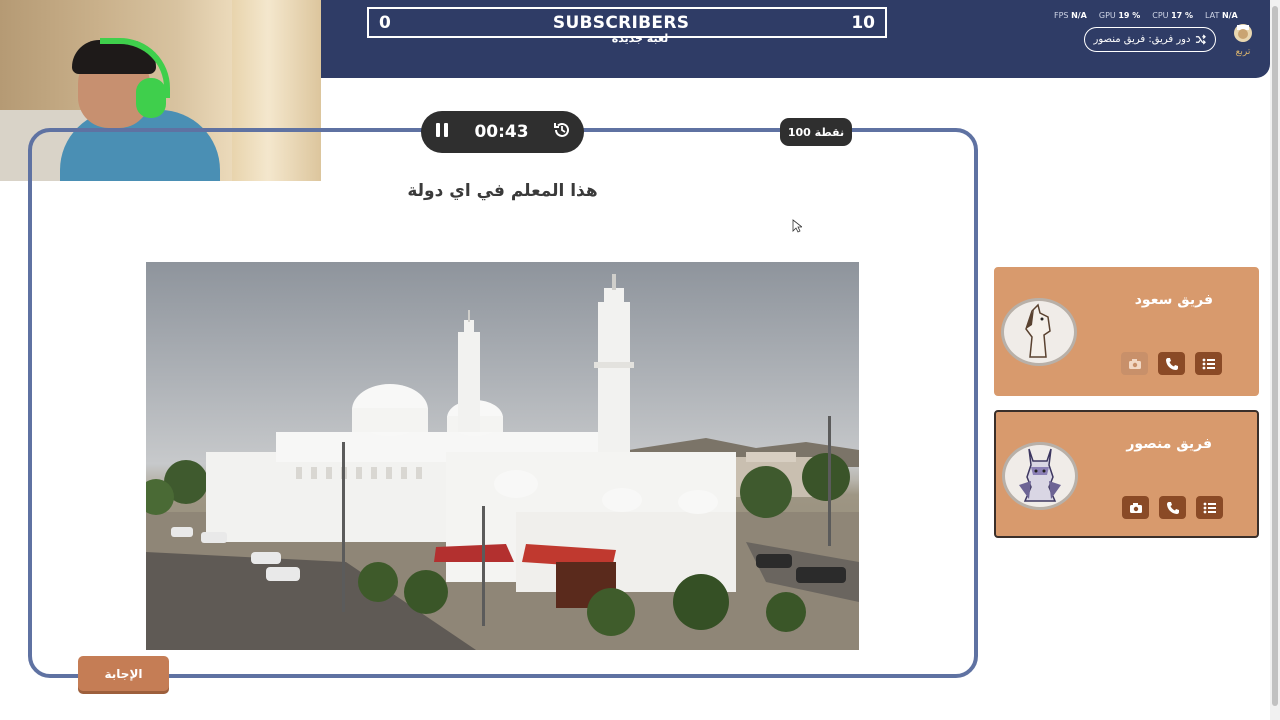 The width and height of the screenshot is (1280, 720). Describe the element at coordinates (385, 22) in the screenshot. I see `subscribers-left-count: 0` at that location.